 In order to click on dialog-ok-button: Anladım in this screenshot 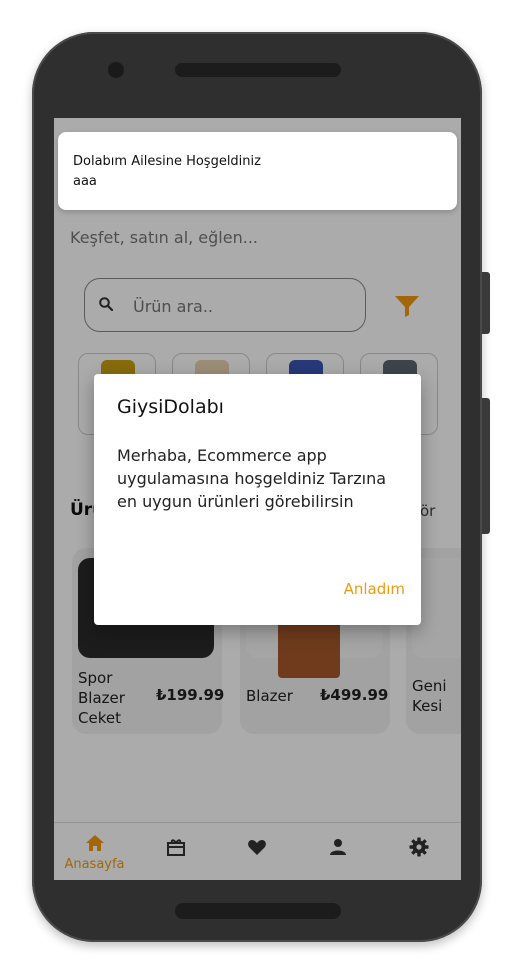, I will do `click(374, 589)`.